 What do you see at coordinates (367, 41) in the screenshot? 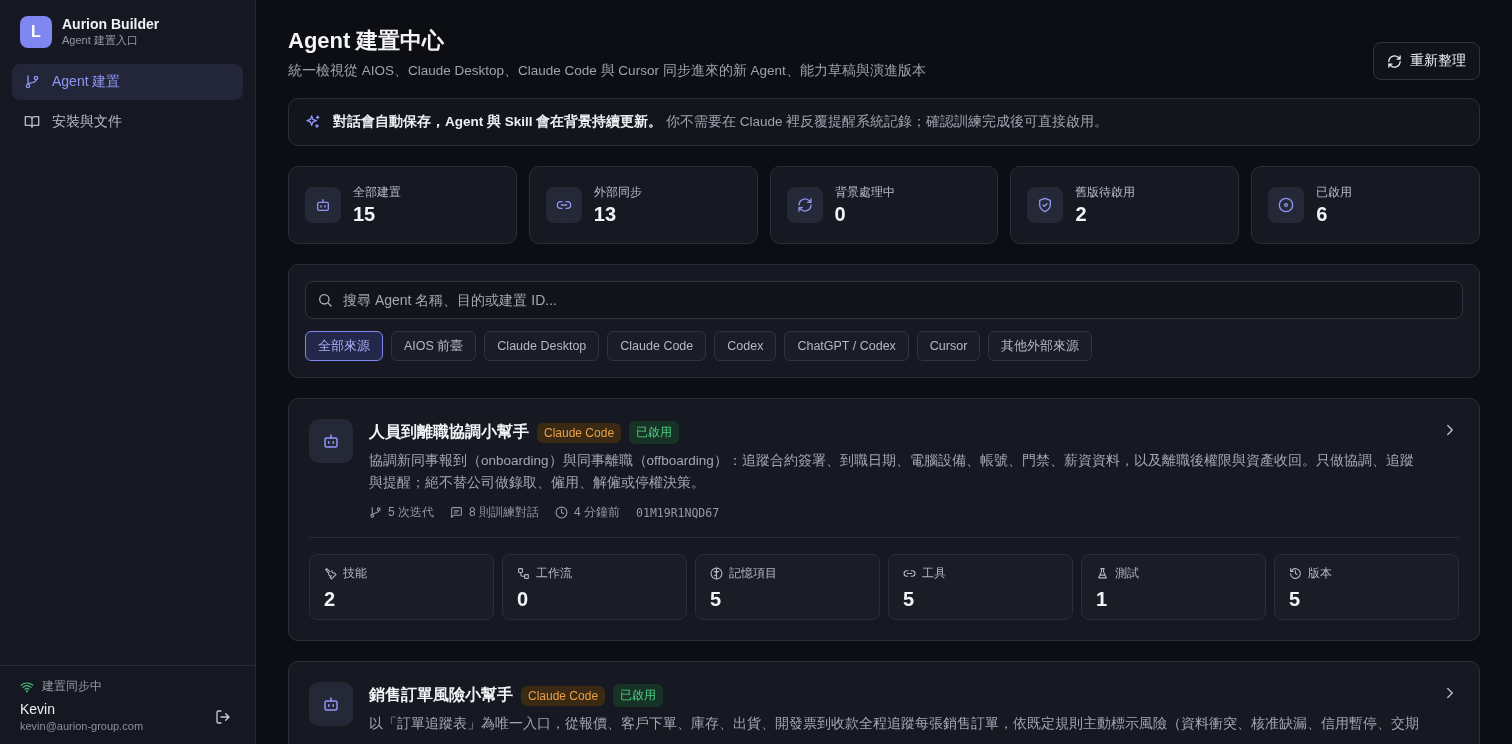
I see `page-title: Agent 建置中心` at bounding box center [367, 41].